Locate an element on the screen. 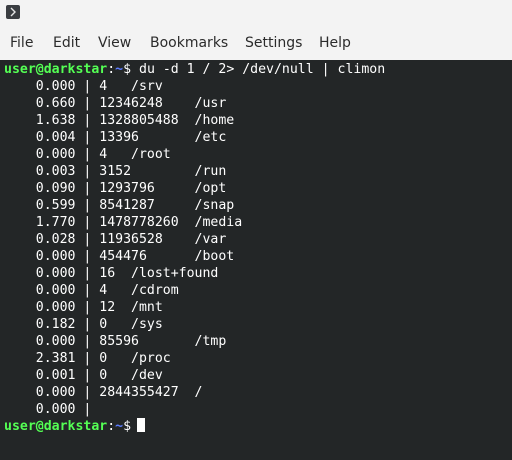  menu-bookmarks: Bookmarks is located at coordinates (189, 43).